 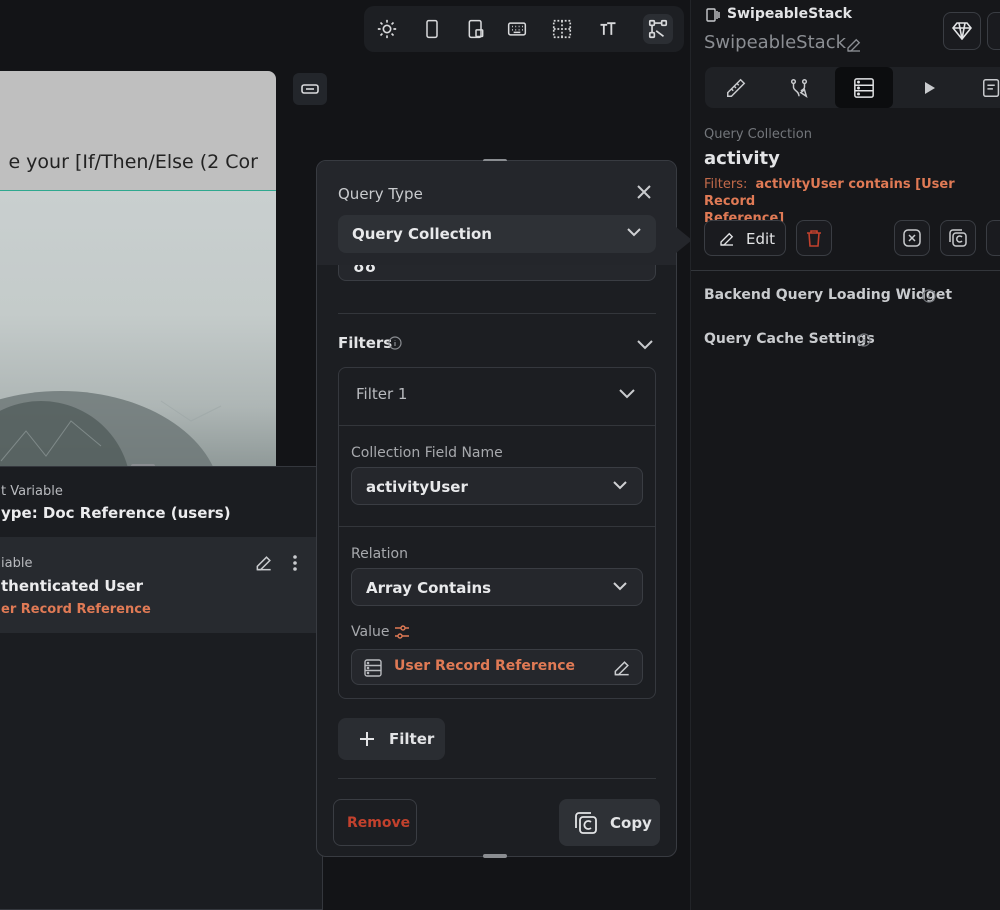 What do you see at coordinates (133, 162) in the screenshot?
I see `phone-title-text: e your [If/Then/Else (2 Cor` at bounding box center [133, 162].